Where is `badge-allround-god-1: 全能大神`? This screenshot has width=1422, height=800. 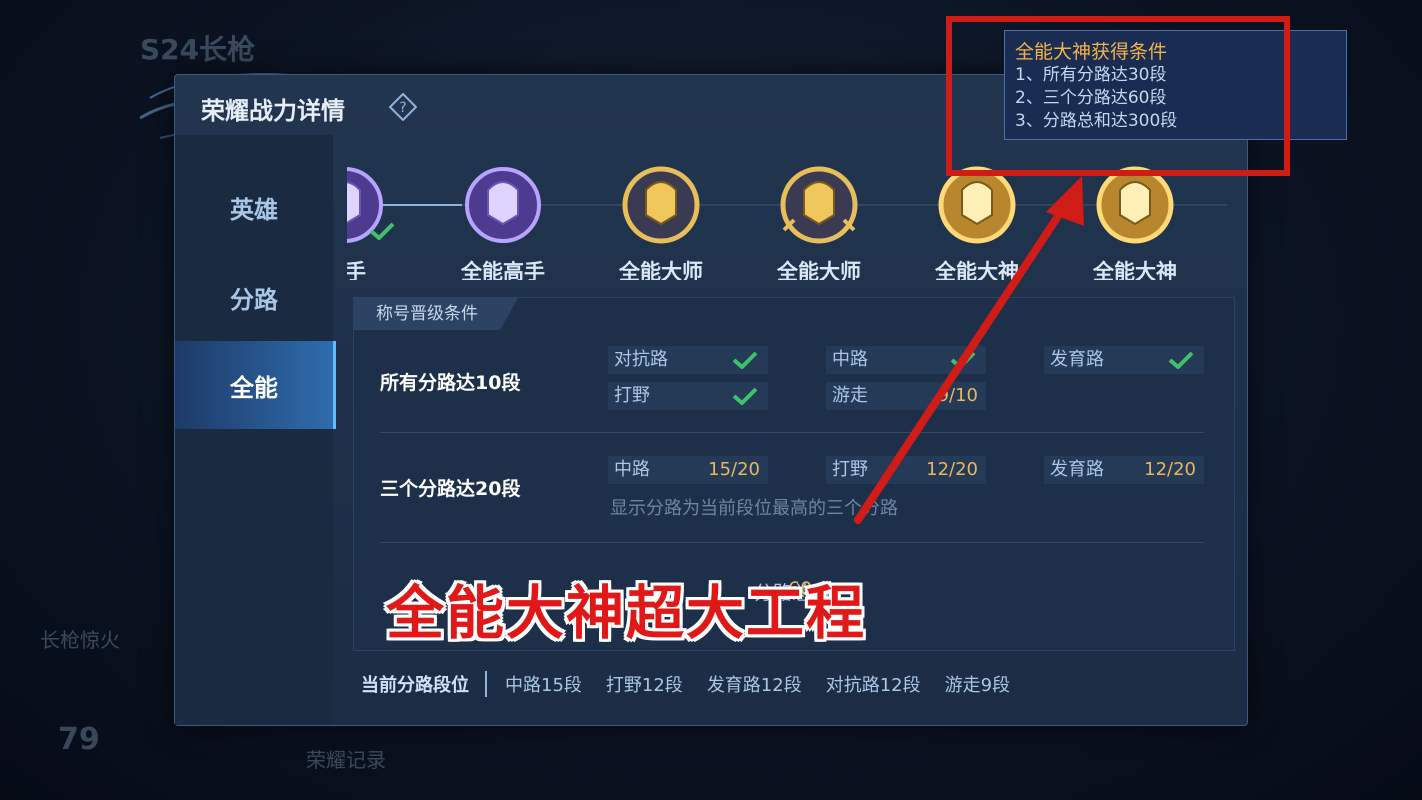 badge-allround-god-1: 全能大神 is located at coordinates (977, 220).